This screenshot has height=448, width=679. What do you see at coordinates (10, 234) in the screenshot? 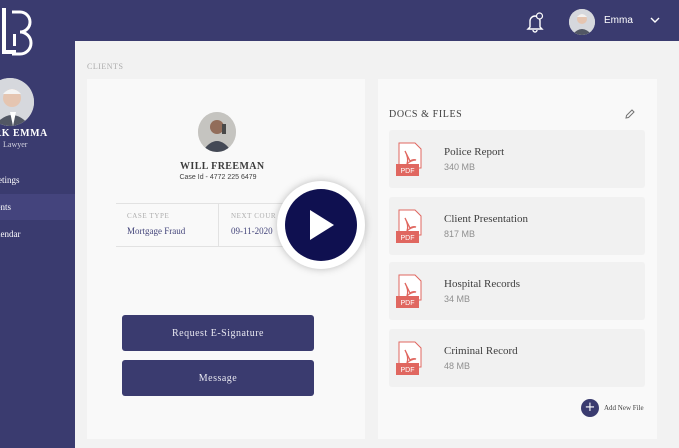
I see `sidebar-item-label: alendar` at bounding box center [10, 234].